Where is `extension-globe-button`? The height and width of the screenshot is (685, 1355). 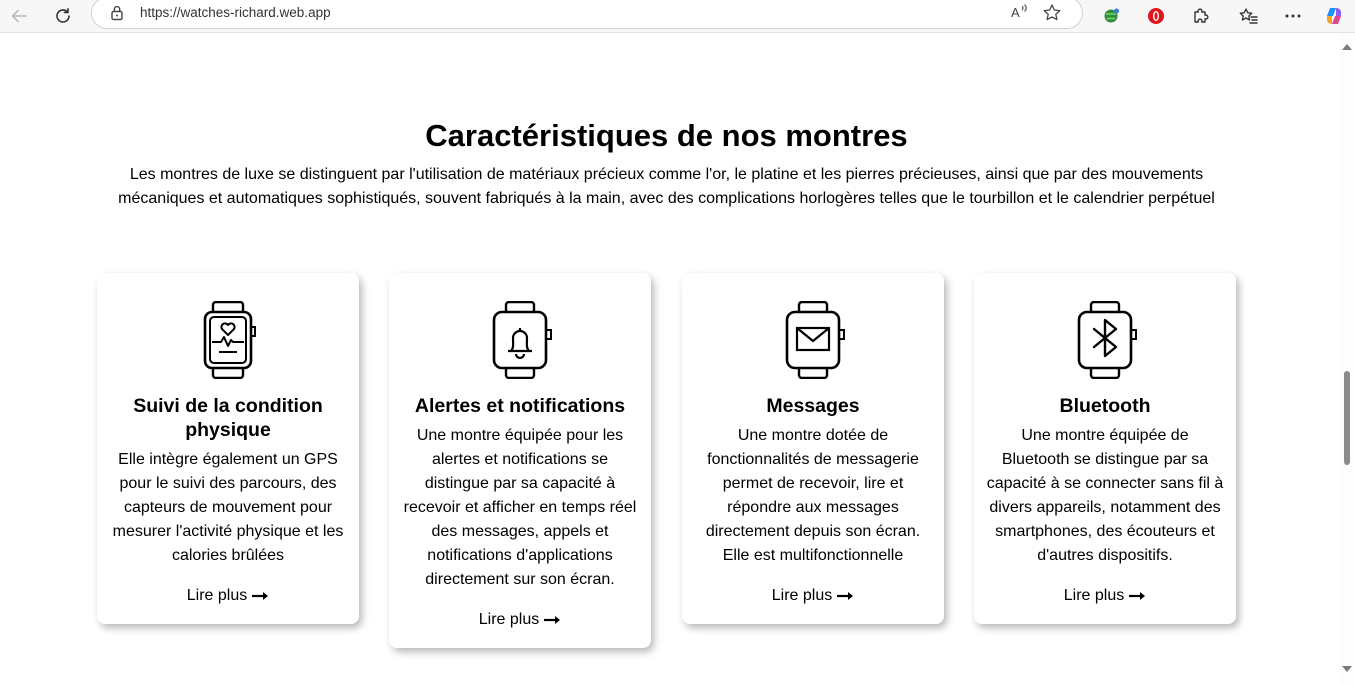 extension-globe-button is located at coordinates (1112, 16).